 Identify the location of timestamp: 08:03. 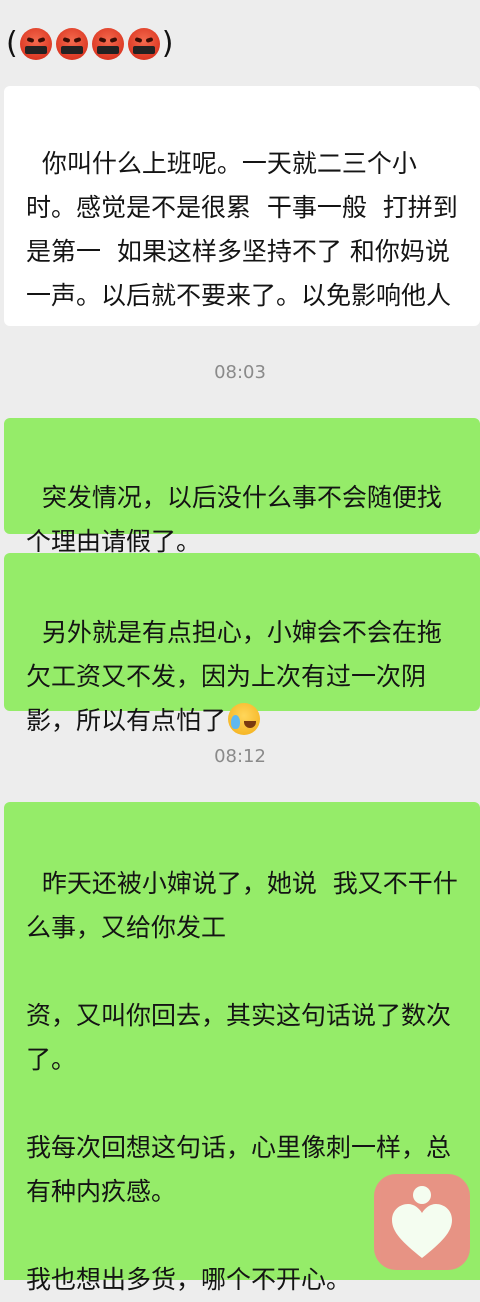
(240, 372).